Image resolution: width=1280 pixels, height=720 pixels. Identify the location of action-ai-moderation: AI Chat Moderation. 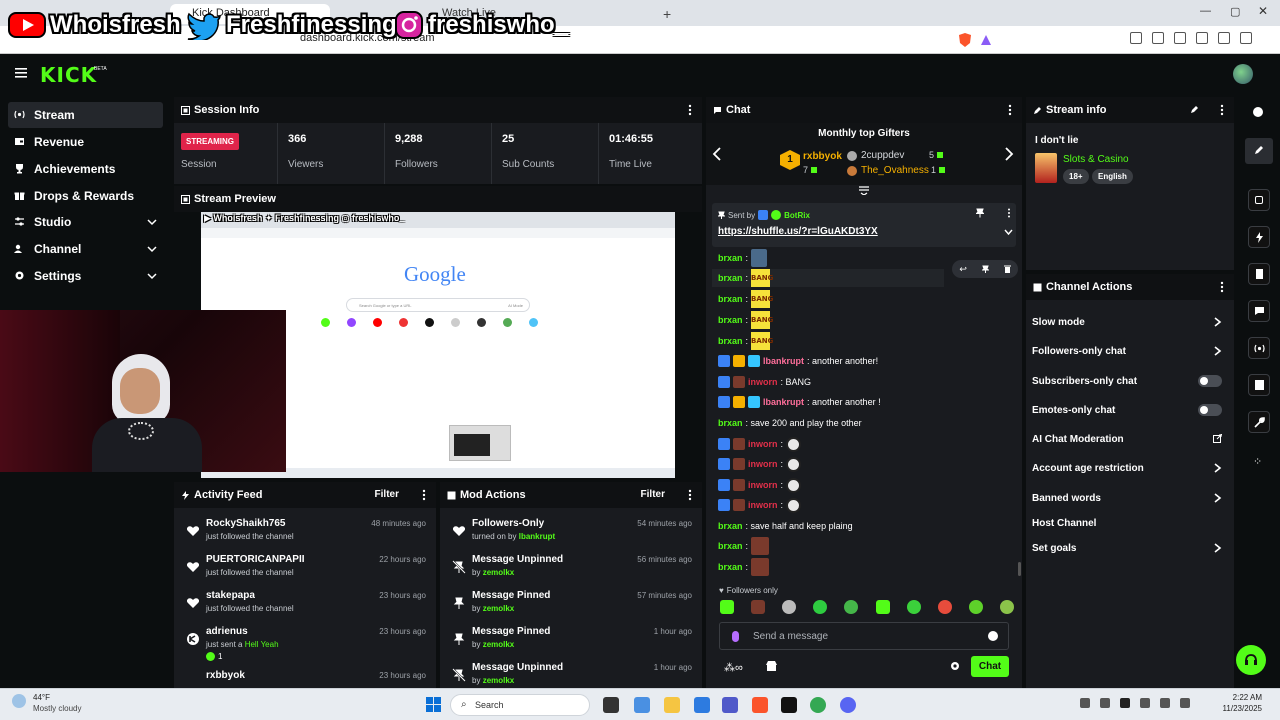
(1130, 439).